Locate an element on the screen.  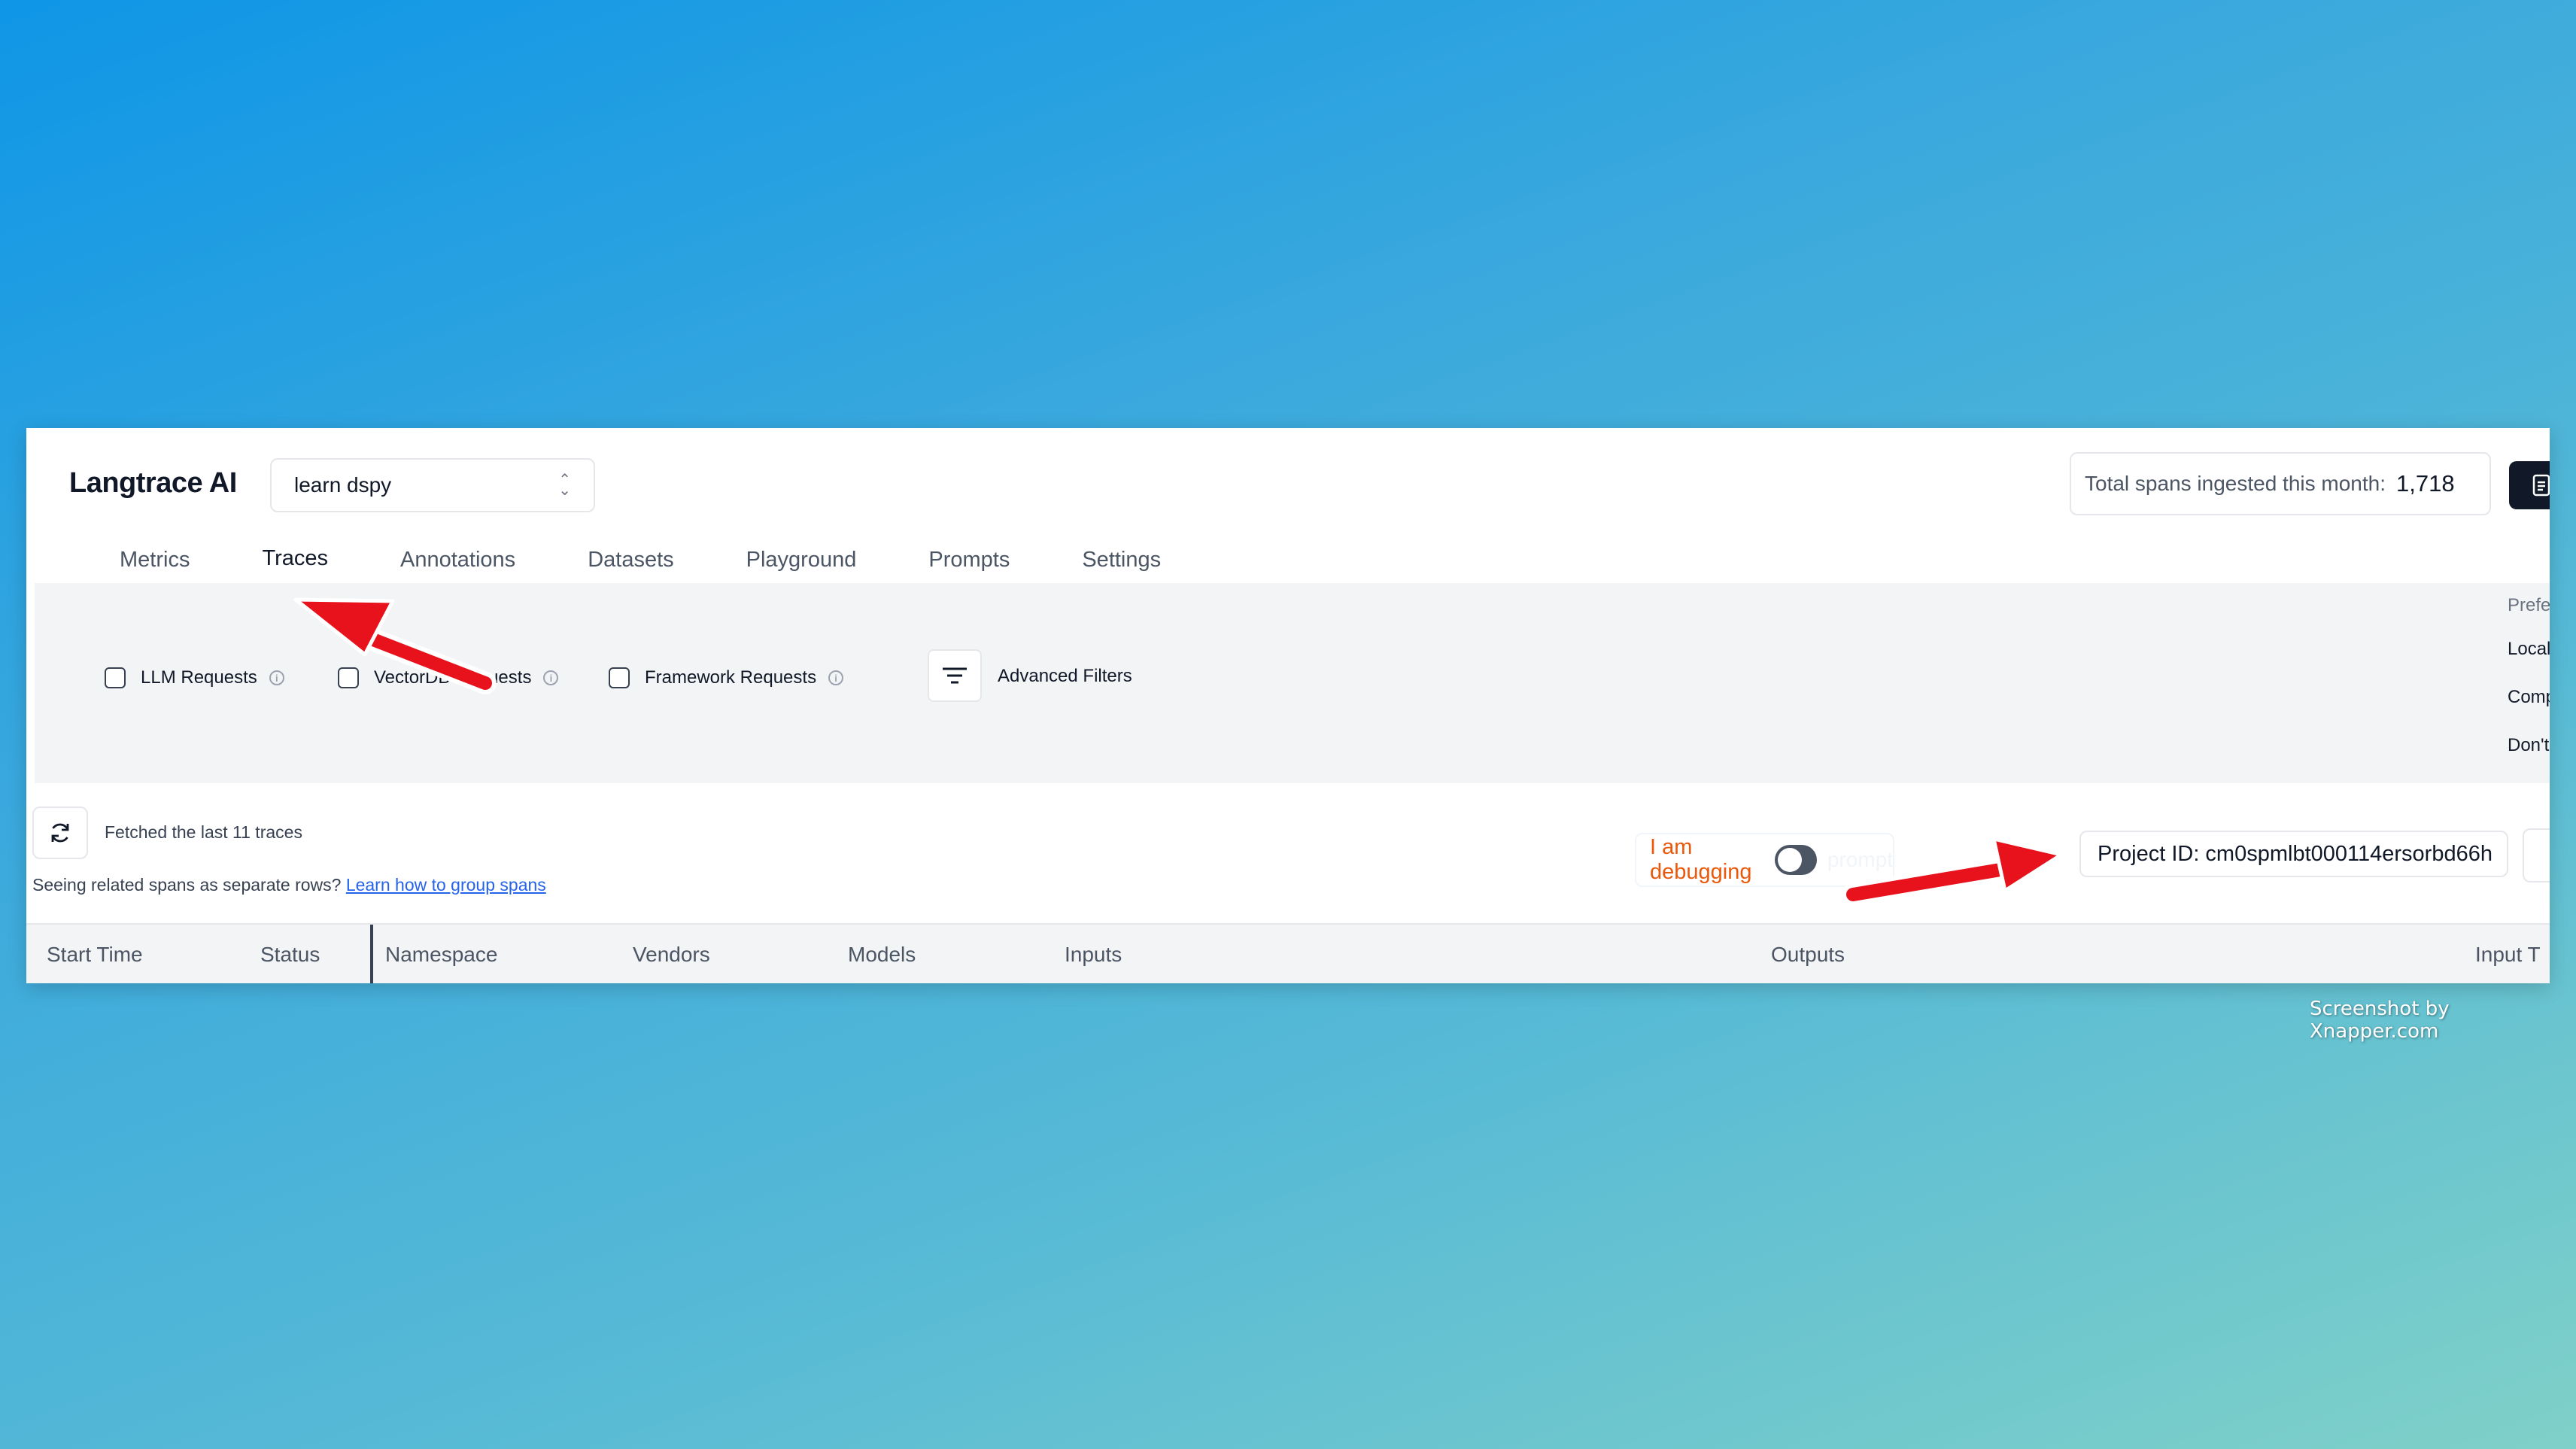
debug-label: I am debugging is located at coordinates (1701, 860).